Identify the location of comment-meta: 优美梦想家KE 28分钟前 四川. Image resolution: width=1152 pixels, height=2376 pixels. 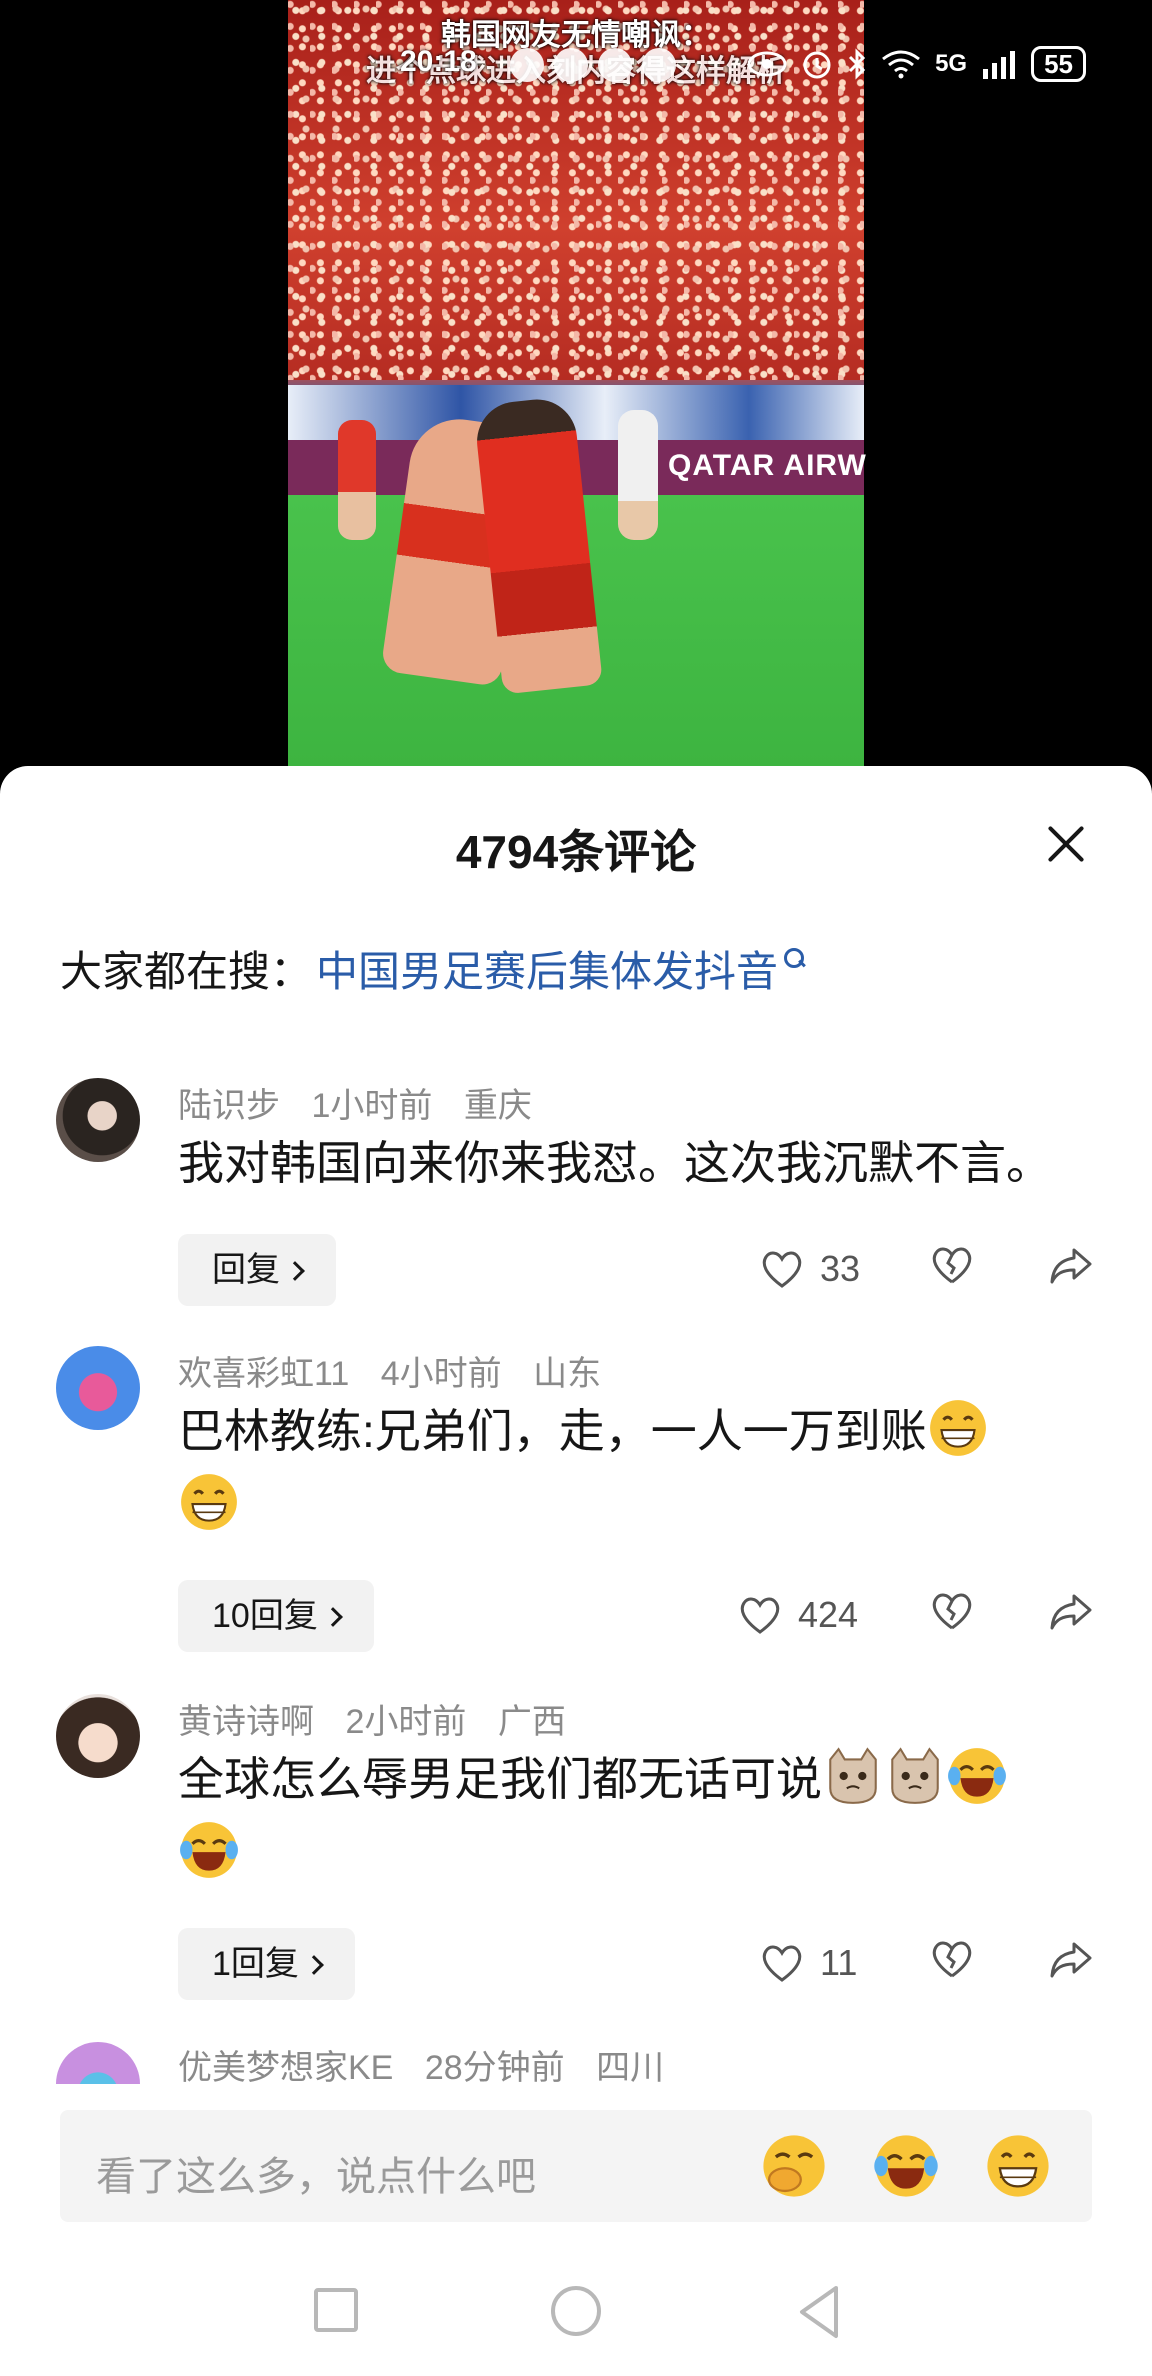
(432, 2062).